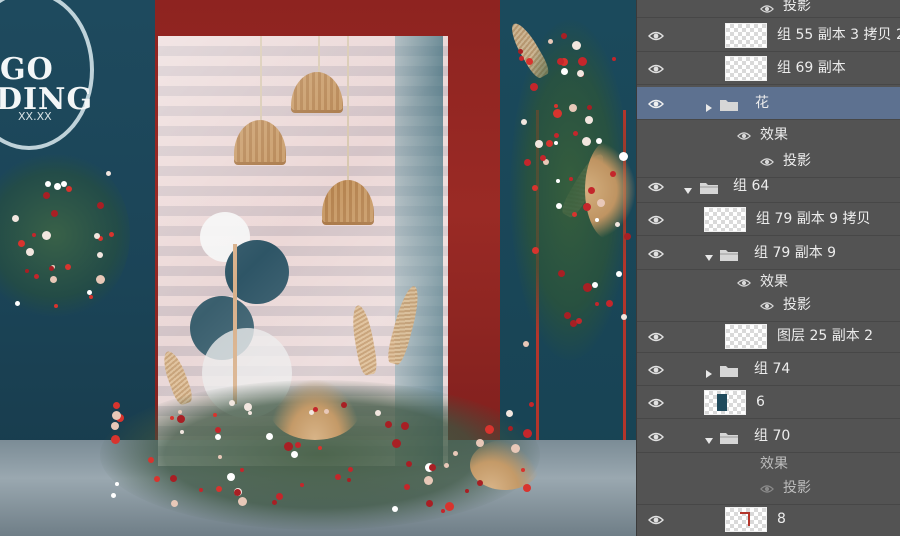 This screenshot has height=536, width=900. What do you see at coordinates (768, 336) in the screenshot?
I see `layer-row: 图层 25 副本 2` at bounding box center [768, 336].